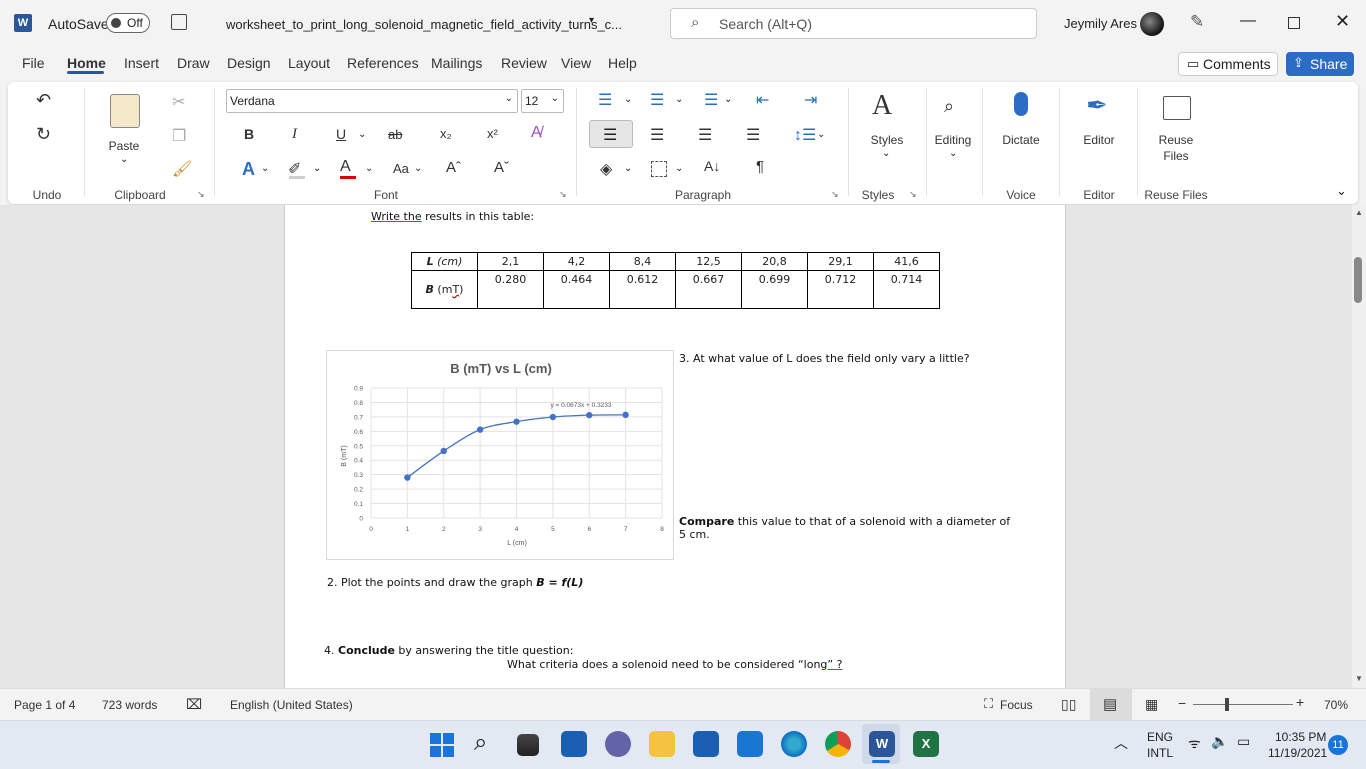 The height and width of the screenshot is (769, 1366). I want to click on volume-icon: 🔈, so click(1219, 741).